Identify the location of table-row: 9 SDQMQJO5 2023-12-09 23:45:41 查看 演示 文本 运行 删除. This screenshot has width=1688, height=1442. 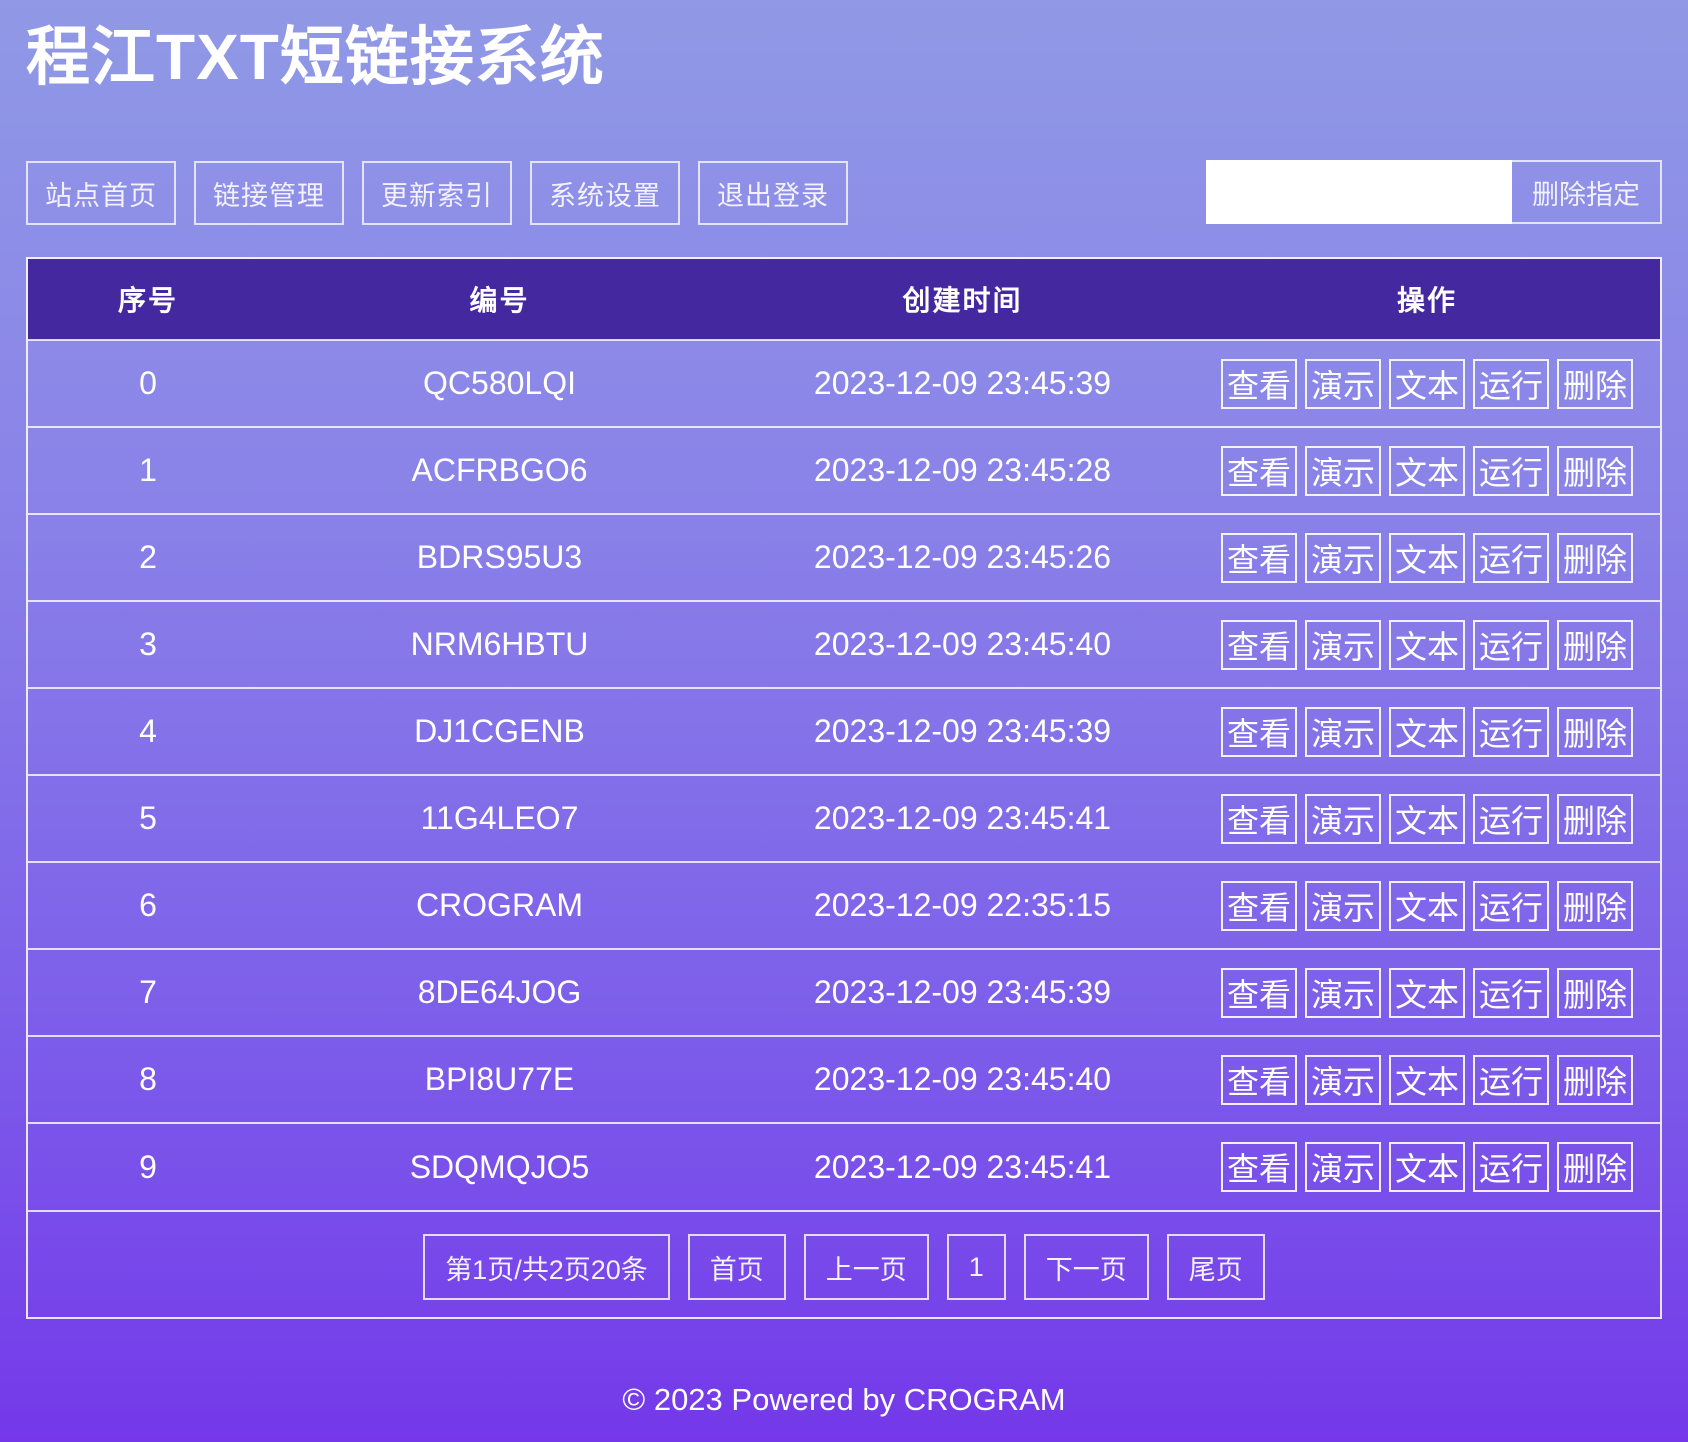
(844, 1166).